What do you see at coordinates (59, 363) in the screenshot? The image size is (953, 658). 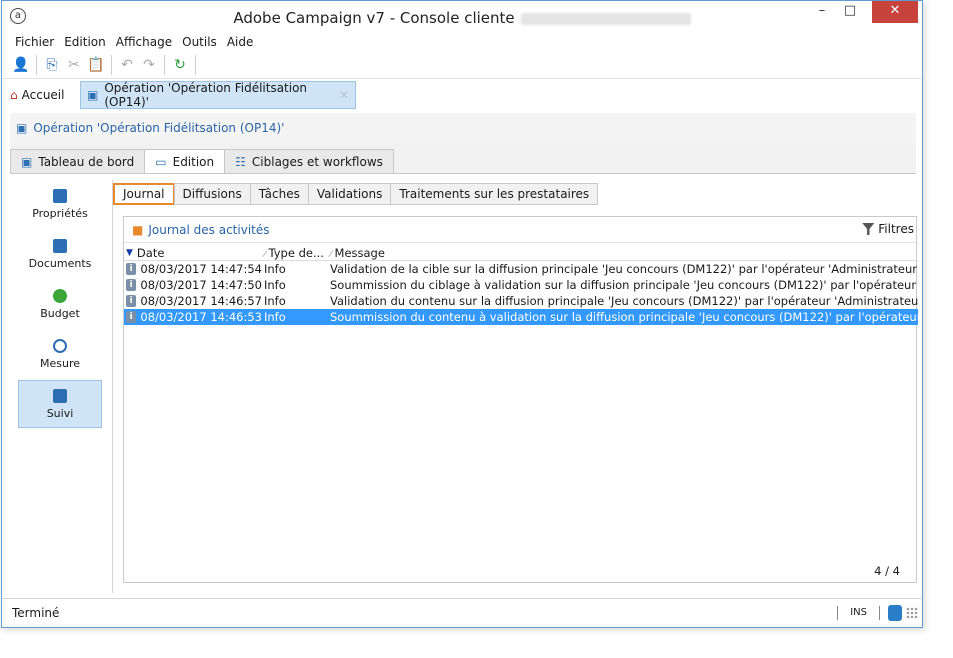 I see `sidebar-item-label: Mesure` at bounding box center [59, 363].